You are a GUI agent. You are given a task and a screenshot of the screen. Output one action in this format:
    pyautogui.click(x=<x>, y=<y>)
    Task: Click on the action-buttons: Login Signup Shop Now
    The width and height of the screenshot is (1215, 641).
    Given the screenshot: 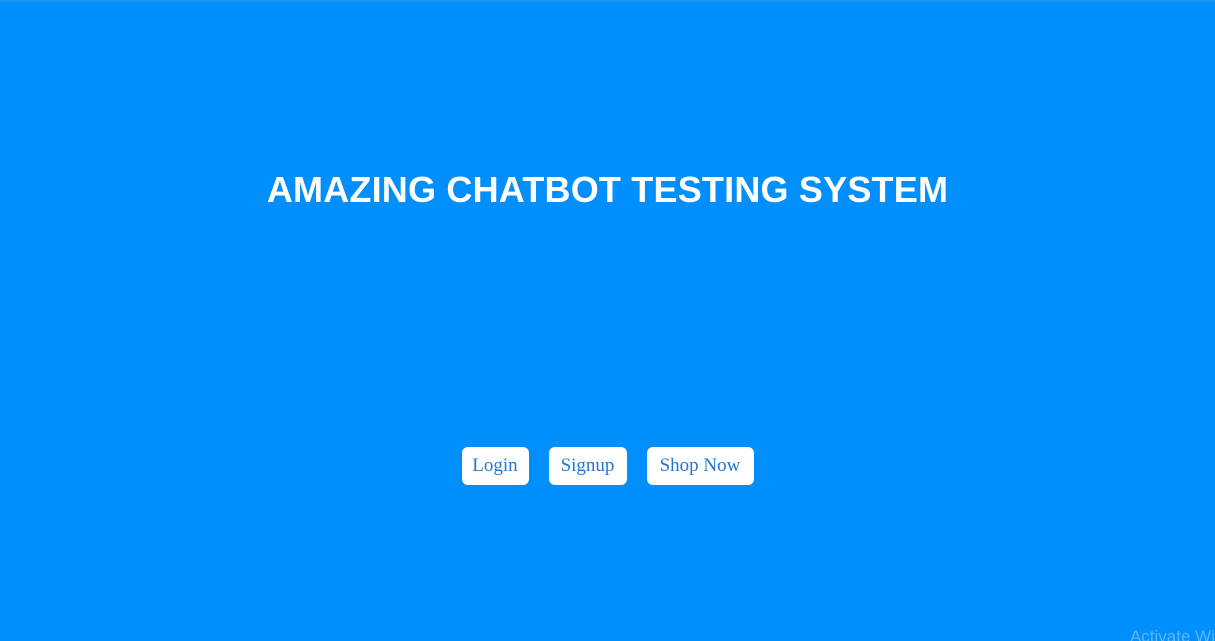 What is the action you would take?
    pyautogui.click(x=607, y=466)
    